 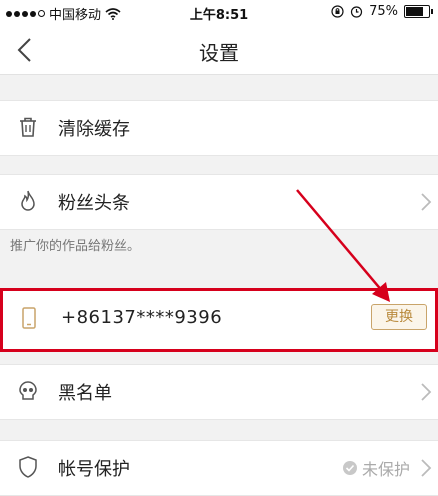 I want to click on fans-headline-hint: 推广你的作品给粉丝。, so click(x=75, y=246).